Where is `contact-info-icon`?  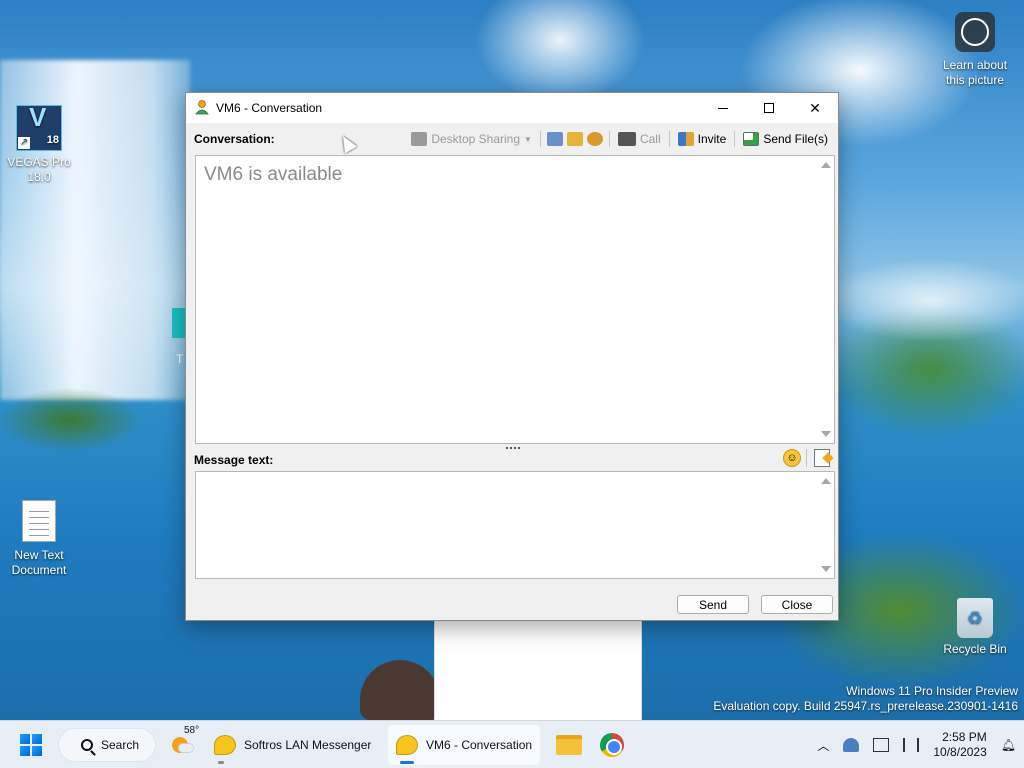 contact-info-icon is located at coordinates (574, 139).